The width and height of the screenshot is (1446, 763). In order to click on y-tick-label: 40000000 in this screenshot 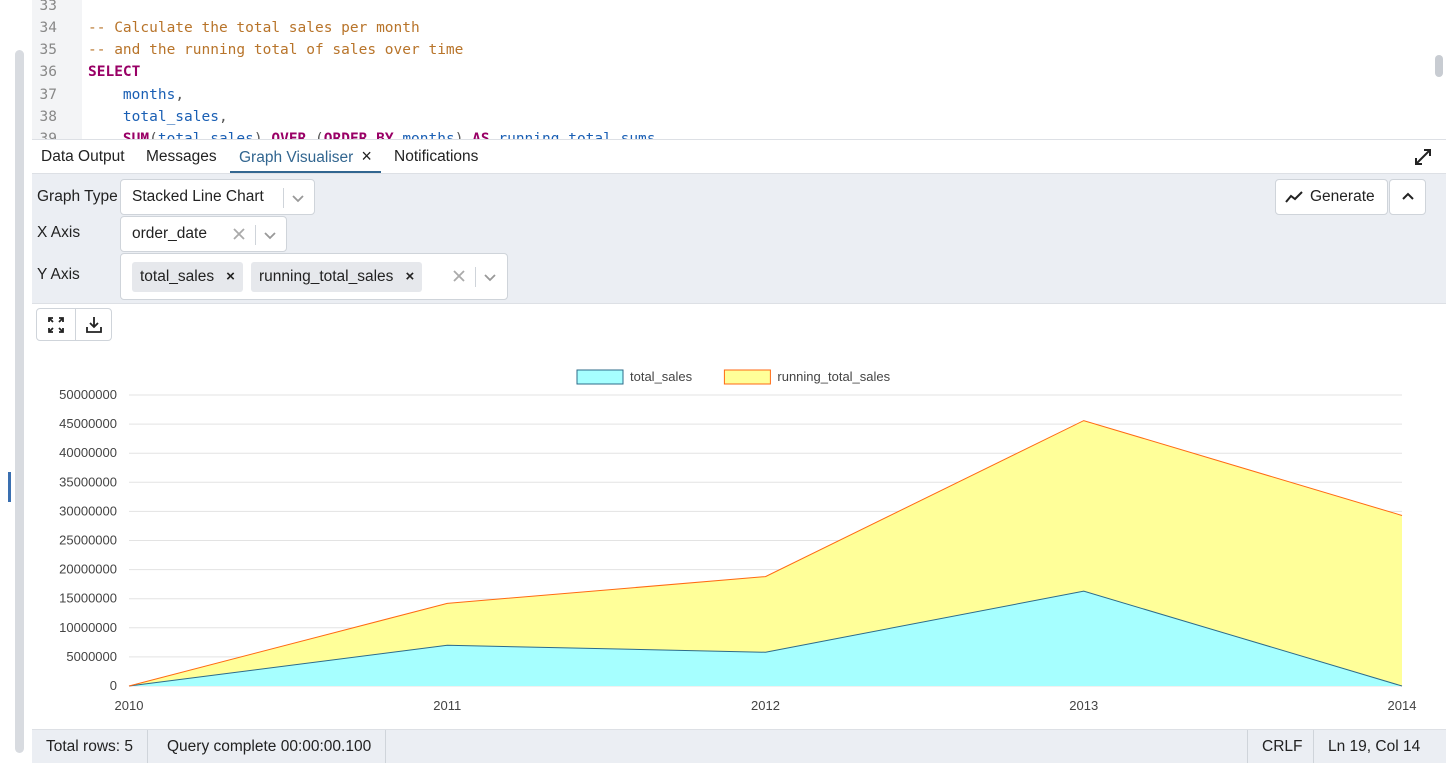, I will do `click(88, 452)`.